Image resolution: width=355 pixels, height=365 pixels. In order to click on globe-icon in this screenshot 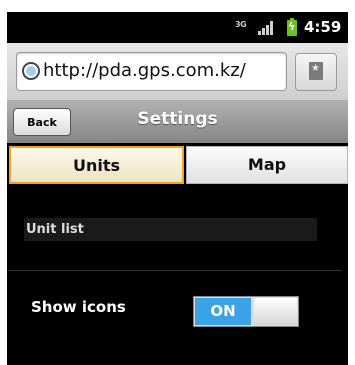, I will do `click(31, 71)`.